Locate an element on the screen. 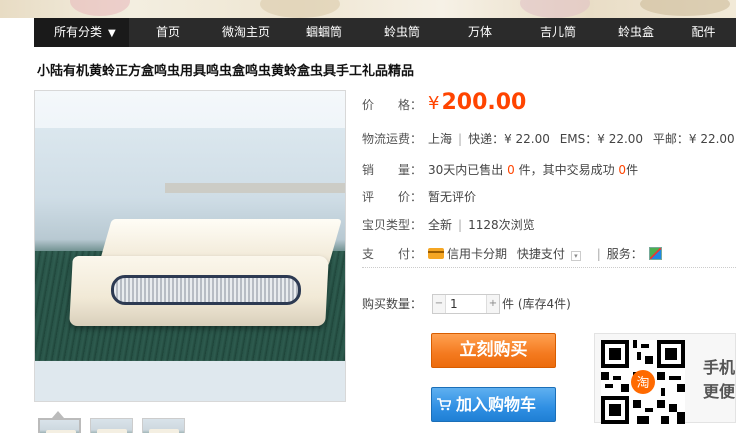  nav-item-guoguo: 蝈蝈筒 is located at coordinates (324, 32).